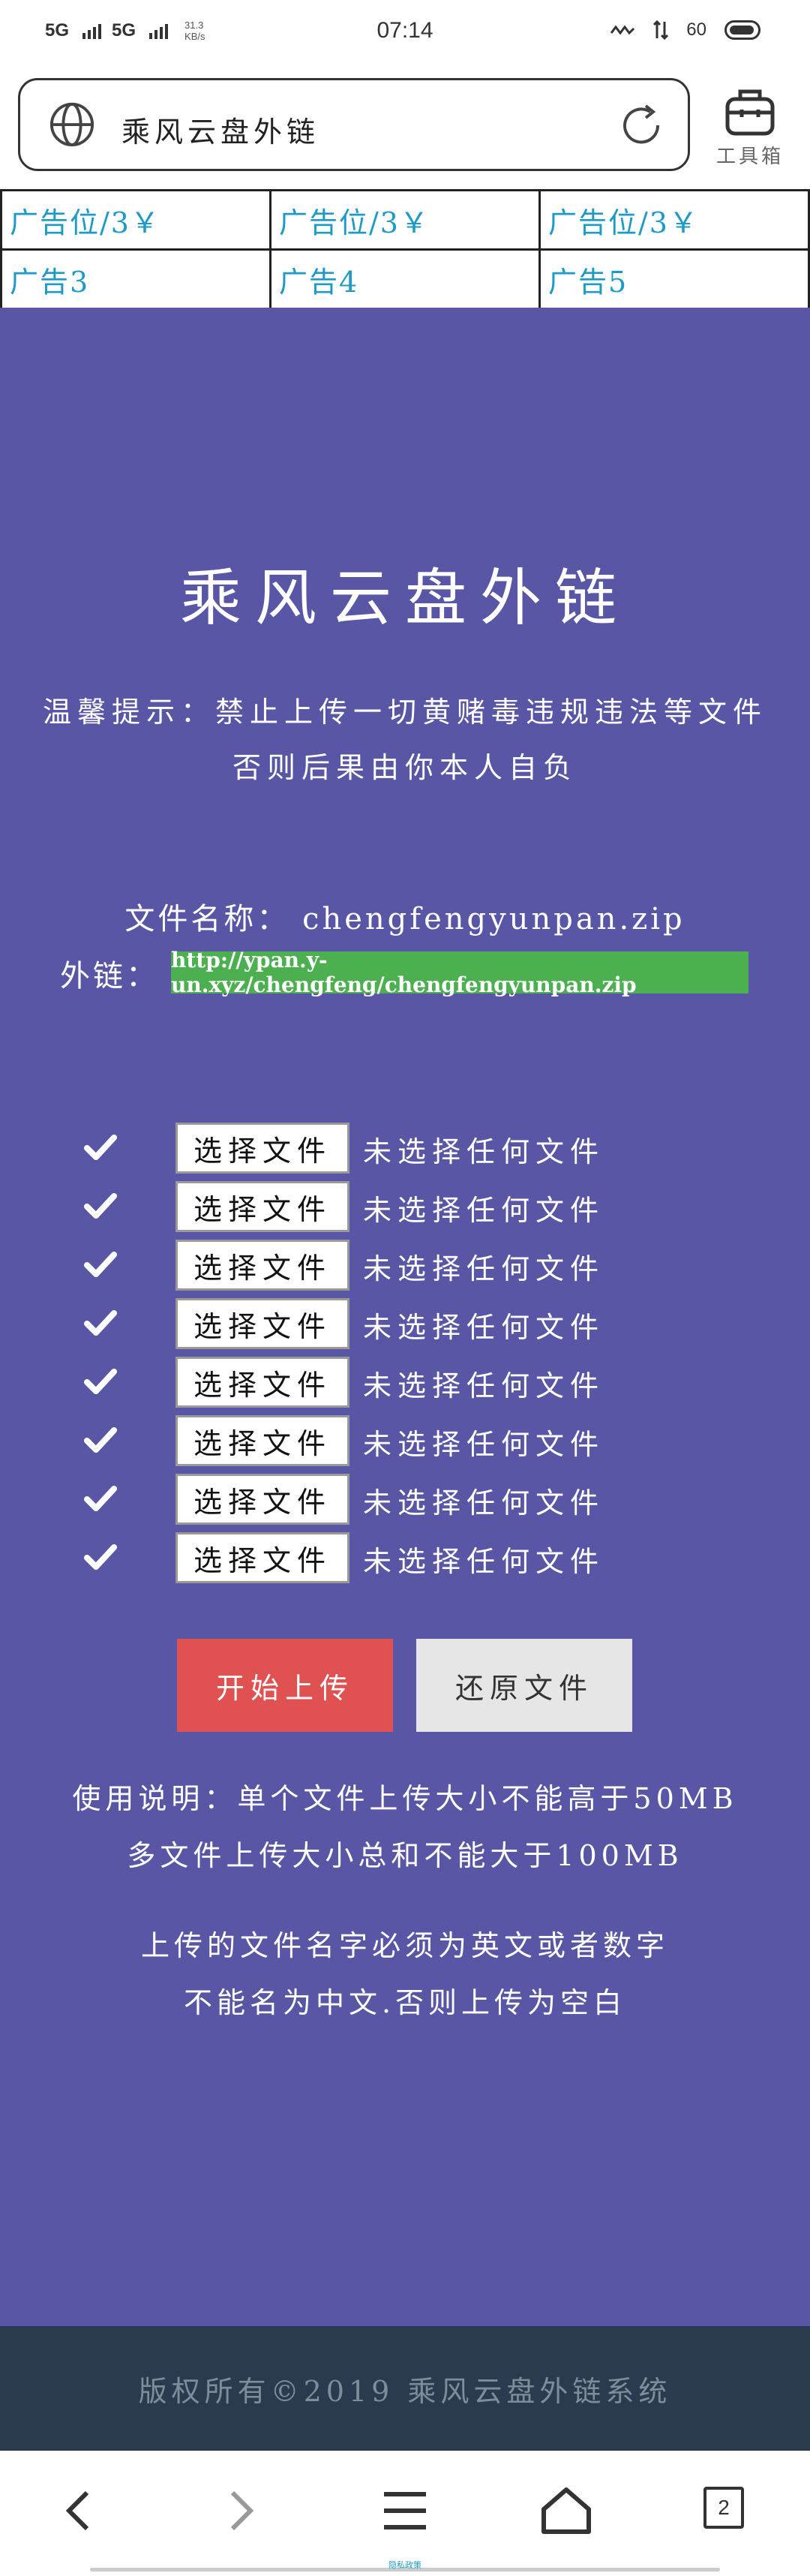 The width and height of the screenshot is (810, 2576). What do you see at coordinates (405, 1798) in the screenshot?
I see `usage-note-line1: 使用说明：单个文件上传大小不能高于50MB` at bounding box center [405, 1798].